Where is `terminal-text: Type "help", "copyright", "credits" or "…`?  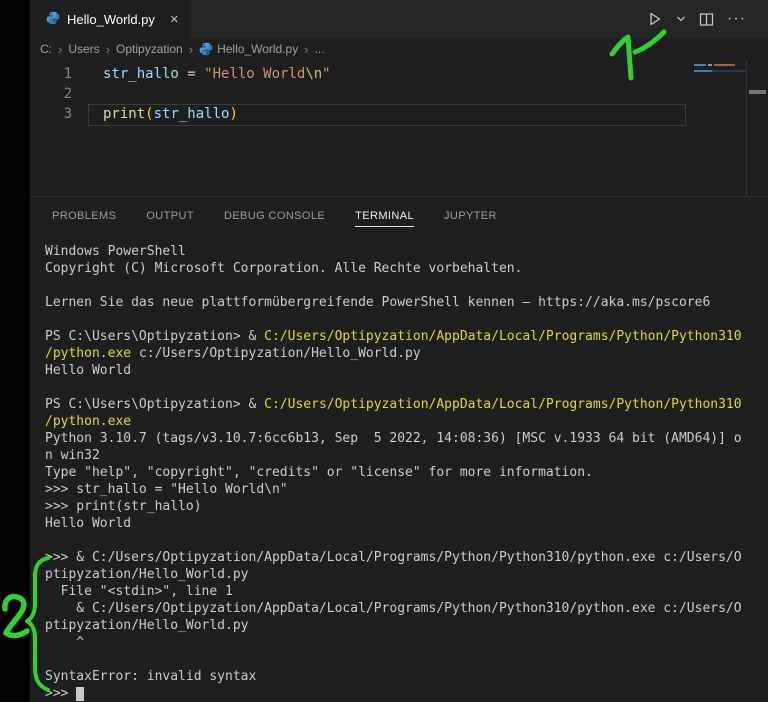
terminal-text: Type "help", "copyright", "credits" or "… is located at coordinates (319, 472).